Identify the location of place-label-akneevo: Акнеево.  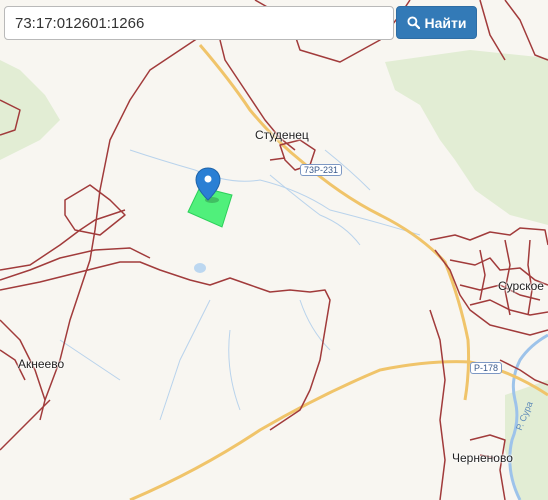
(41, 364).